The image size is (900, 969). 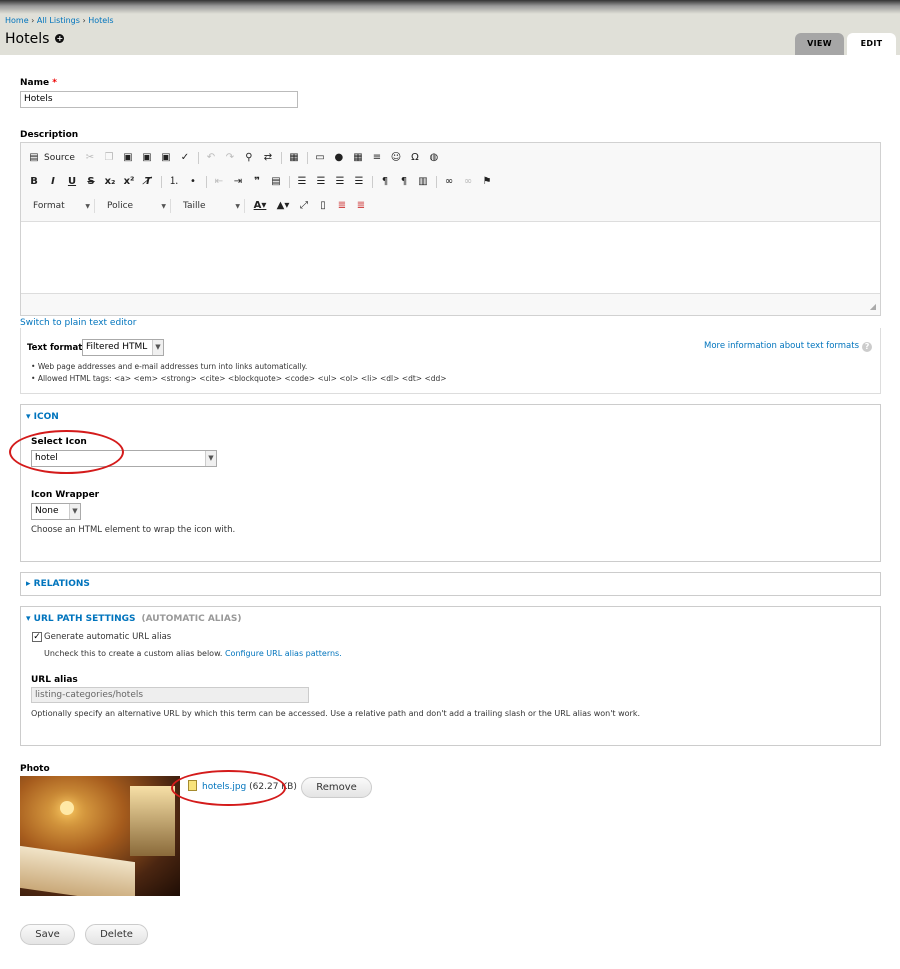 I want to click on icon-wrapper-select: None ▼, so click(x=56, y=511).